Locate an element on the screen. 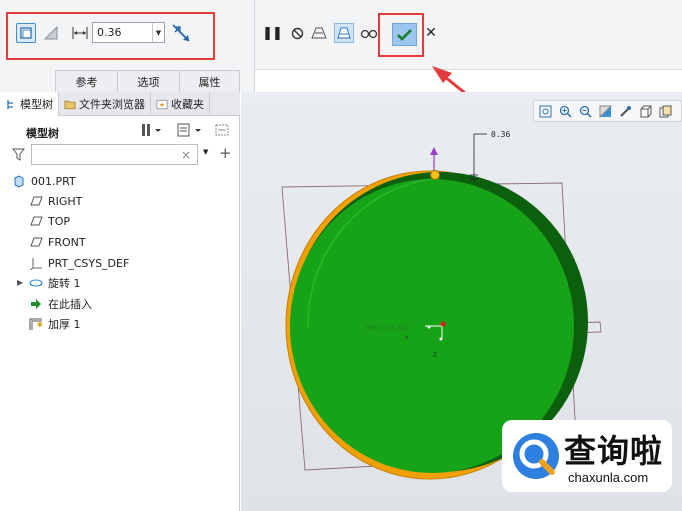 The image size is (682, 511). tree-item-label: 旋转 1 is located at coordinates (64, 283).